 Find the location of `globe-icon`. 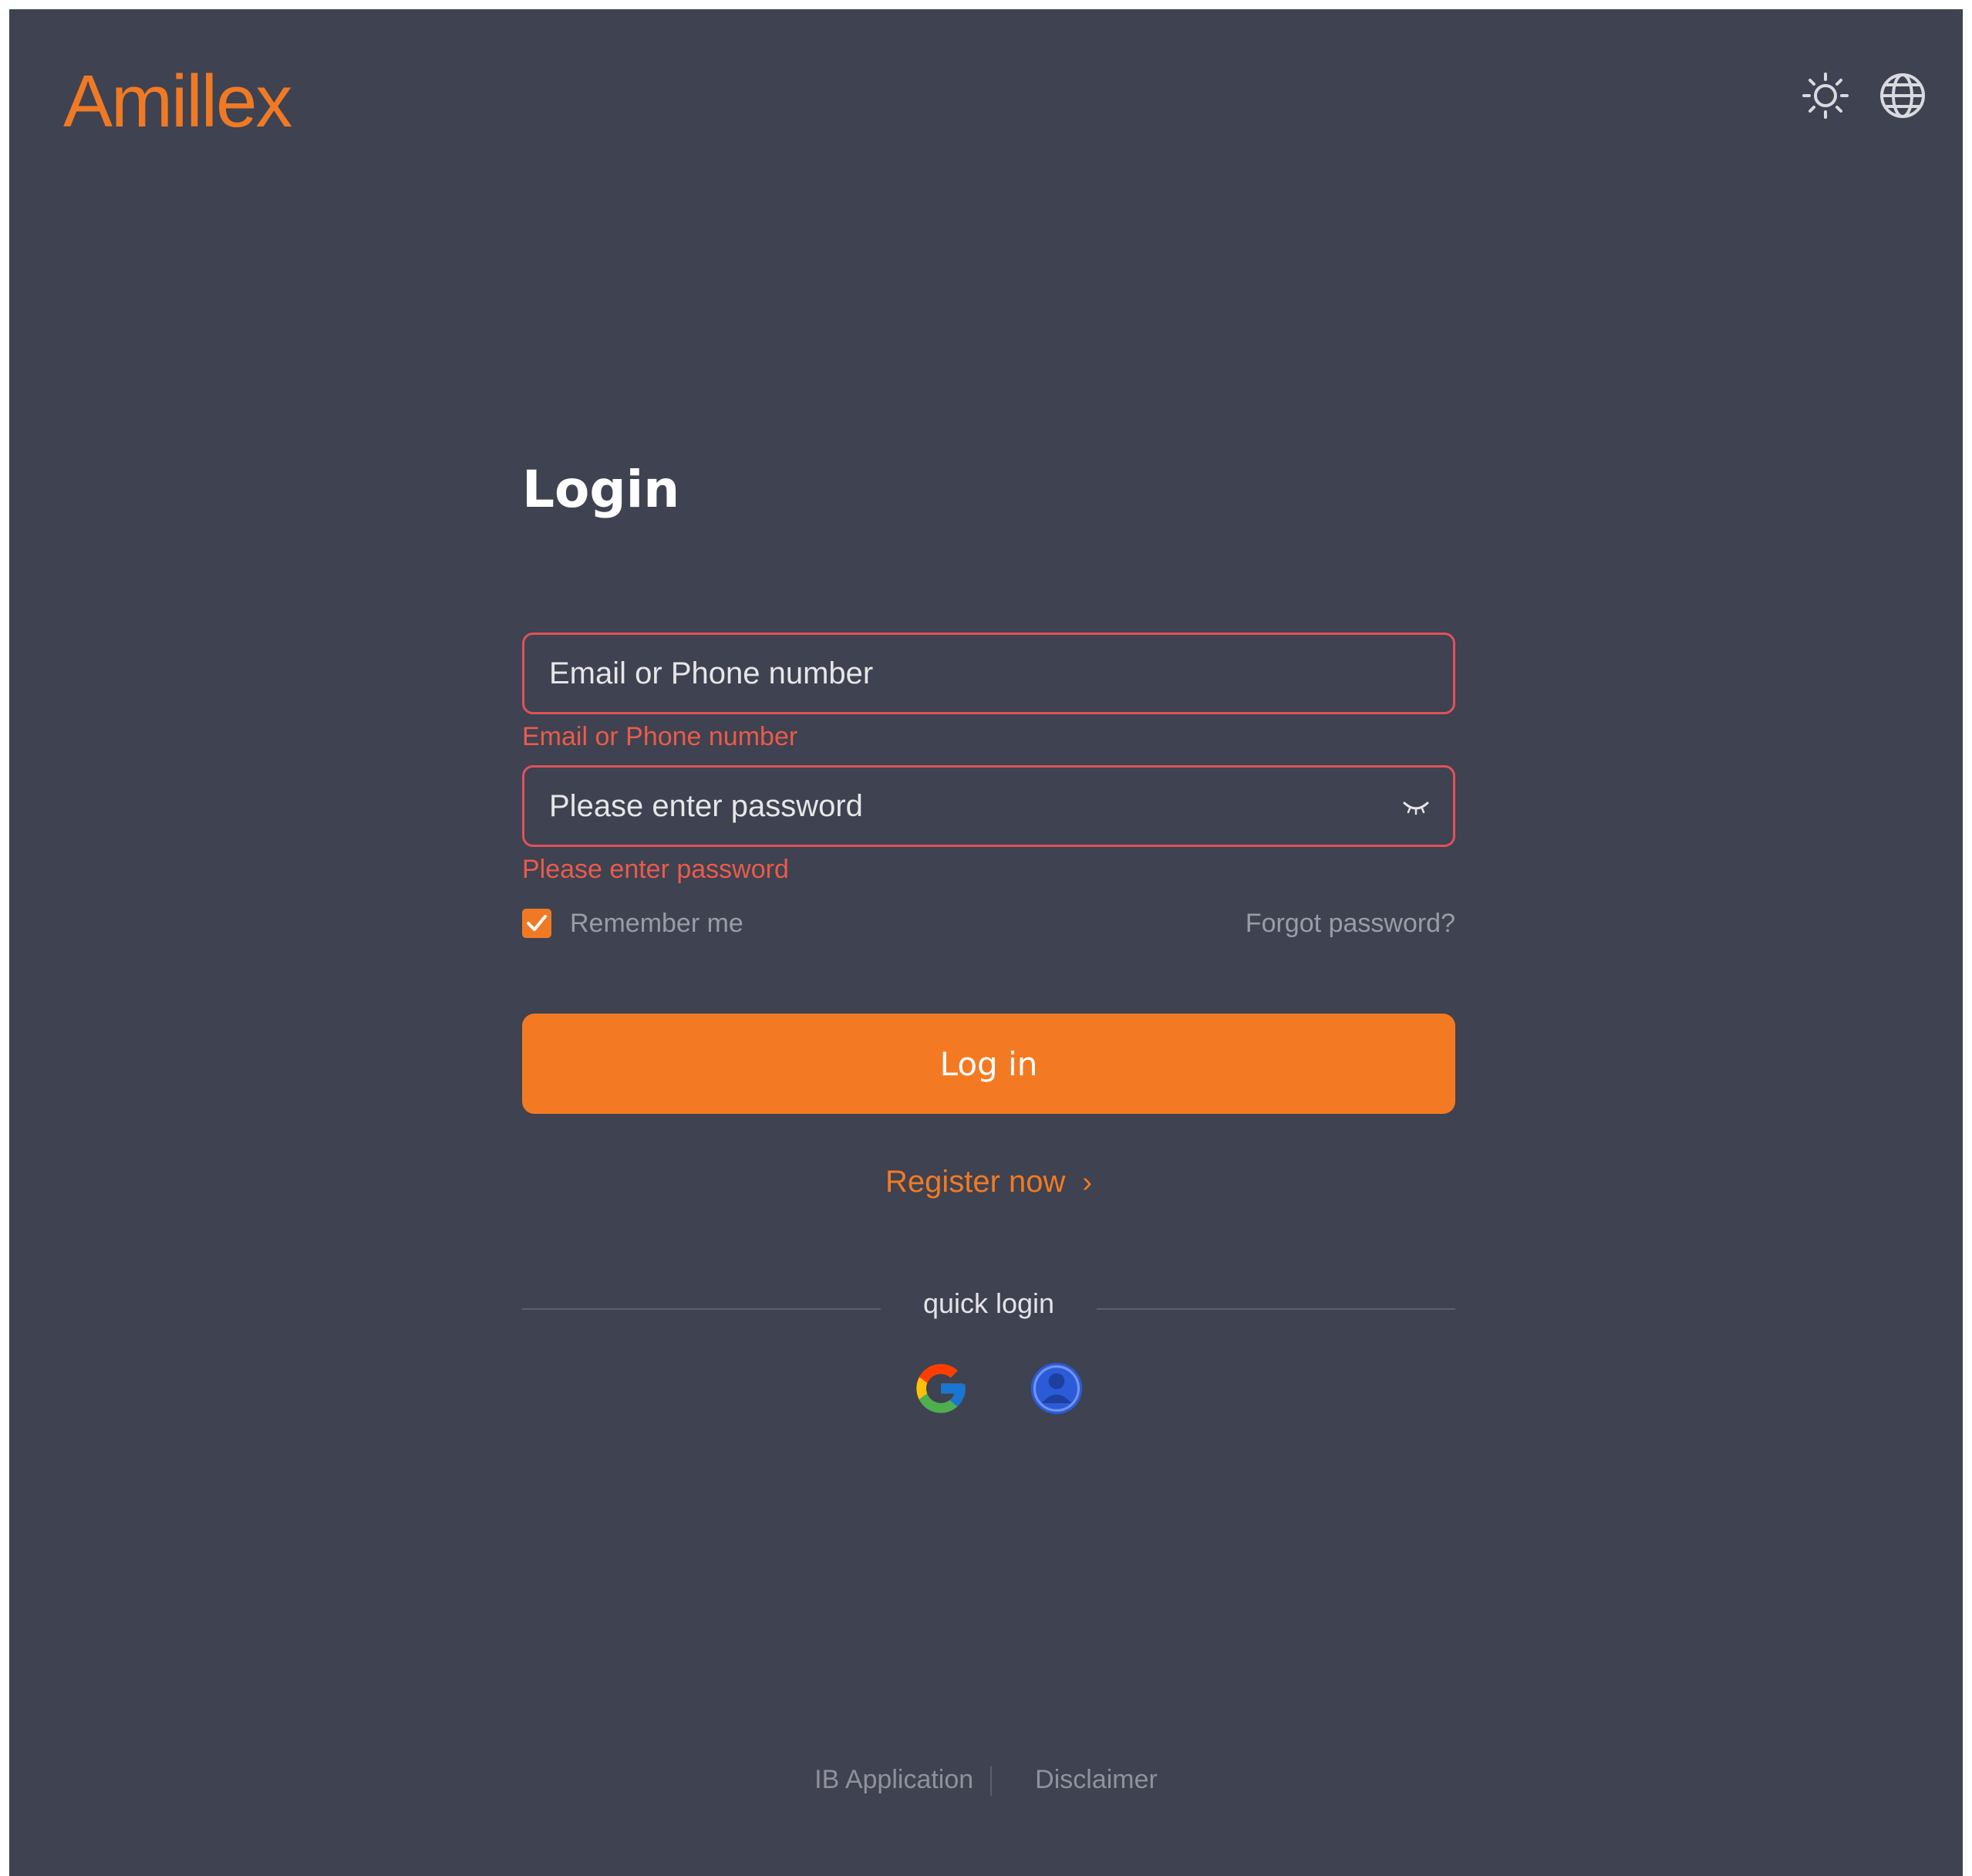

globe-icon is located at coordinates (1902, 96).